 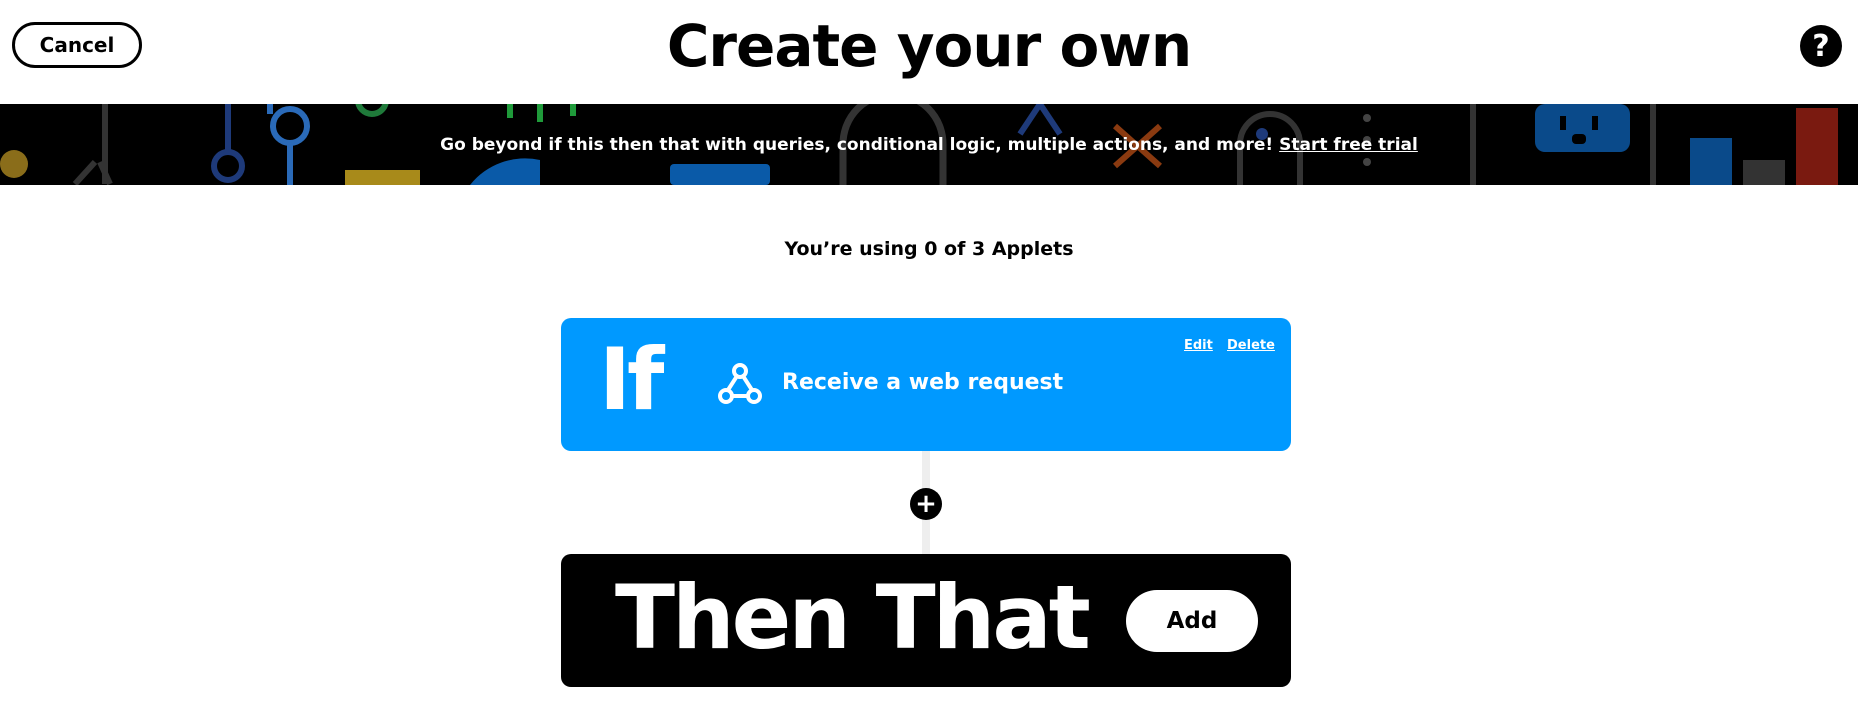 What do you see at coordinates (923, 382) in the screenshot?
I see `trigger-label: Receive a web request` at bounding box center [923, 382].